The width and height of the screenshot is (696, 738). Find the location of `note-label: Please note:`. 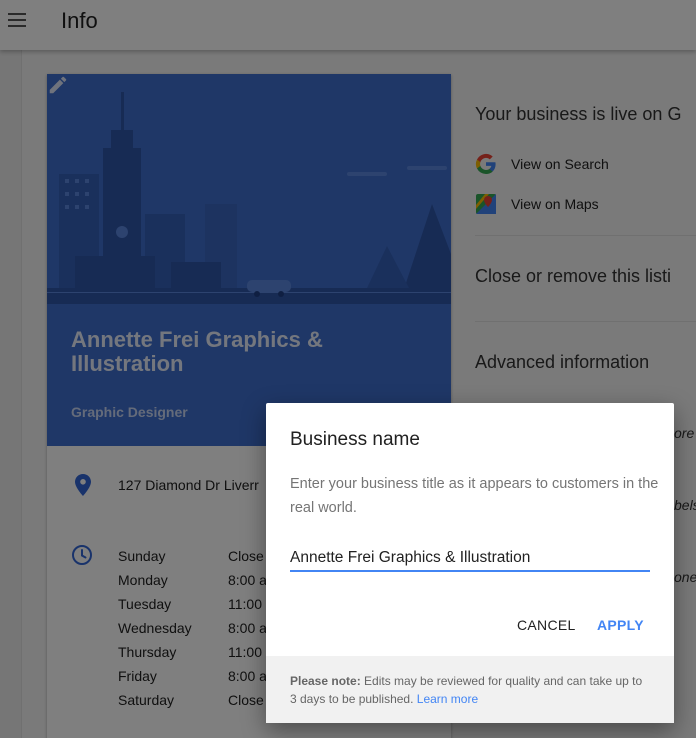

note-label: Please note: is located at coordinates (325, 681).